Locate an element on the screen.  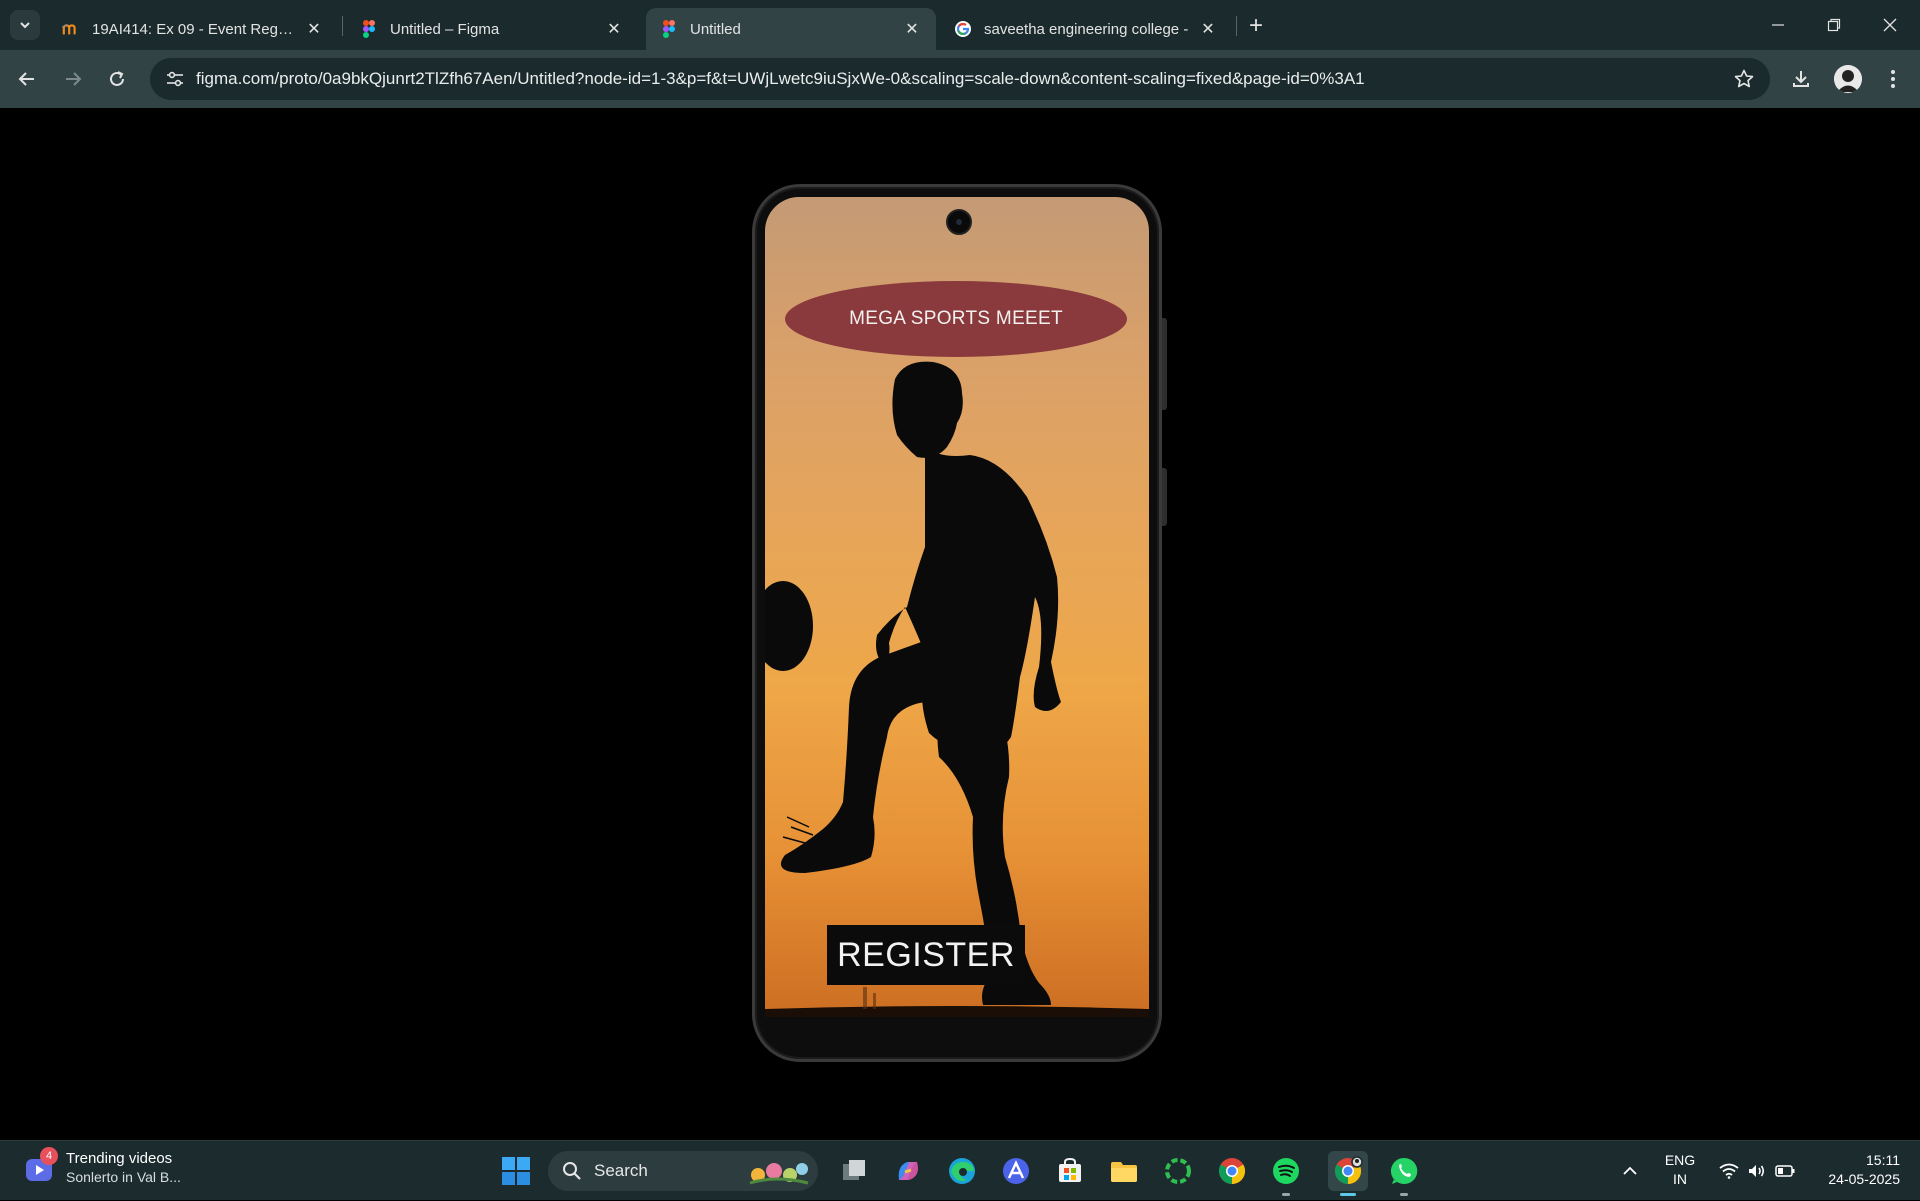
forward-button is located at coordinates (73, 79).